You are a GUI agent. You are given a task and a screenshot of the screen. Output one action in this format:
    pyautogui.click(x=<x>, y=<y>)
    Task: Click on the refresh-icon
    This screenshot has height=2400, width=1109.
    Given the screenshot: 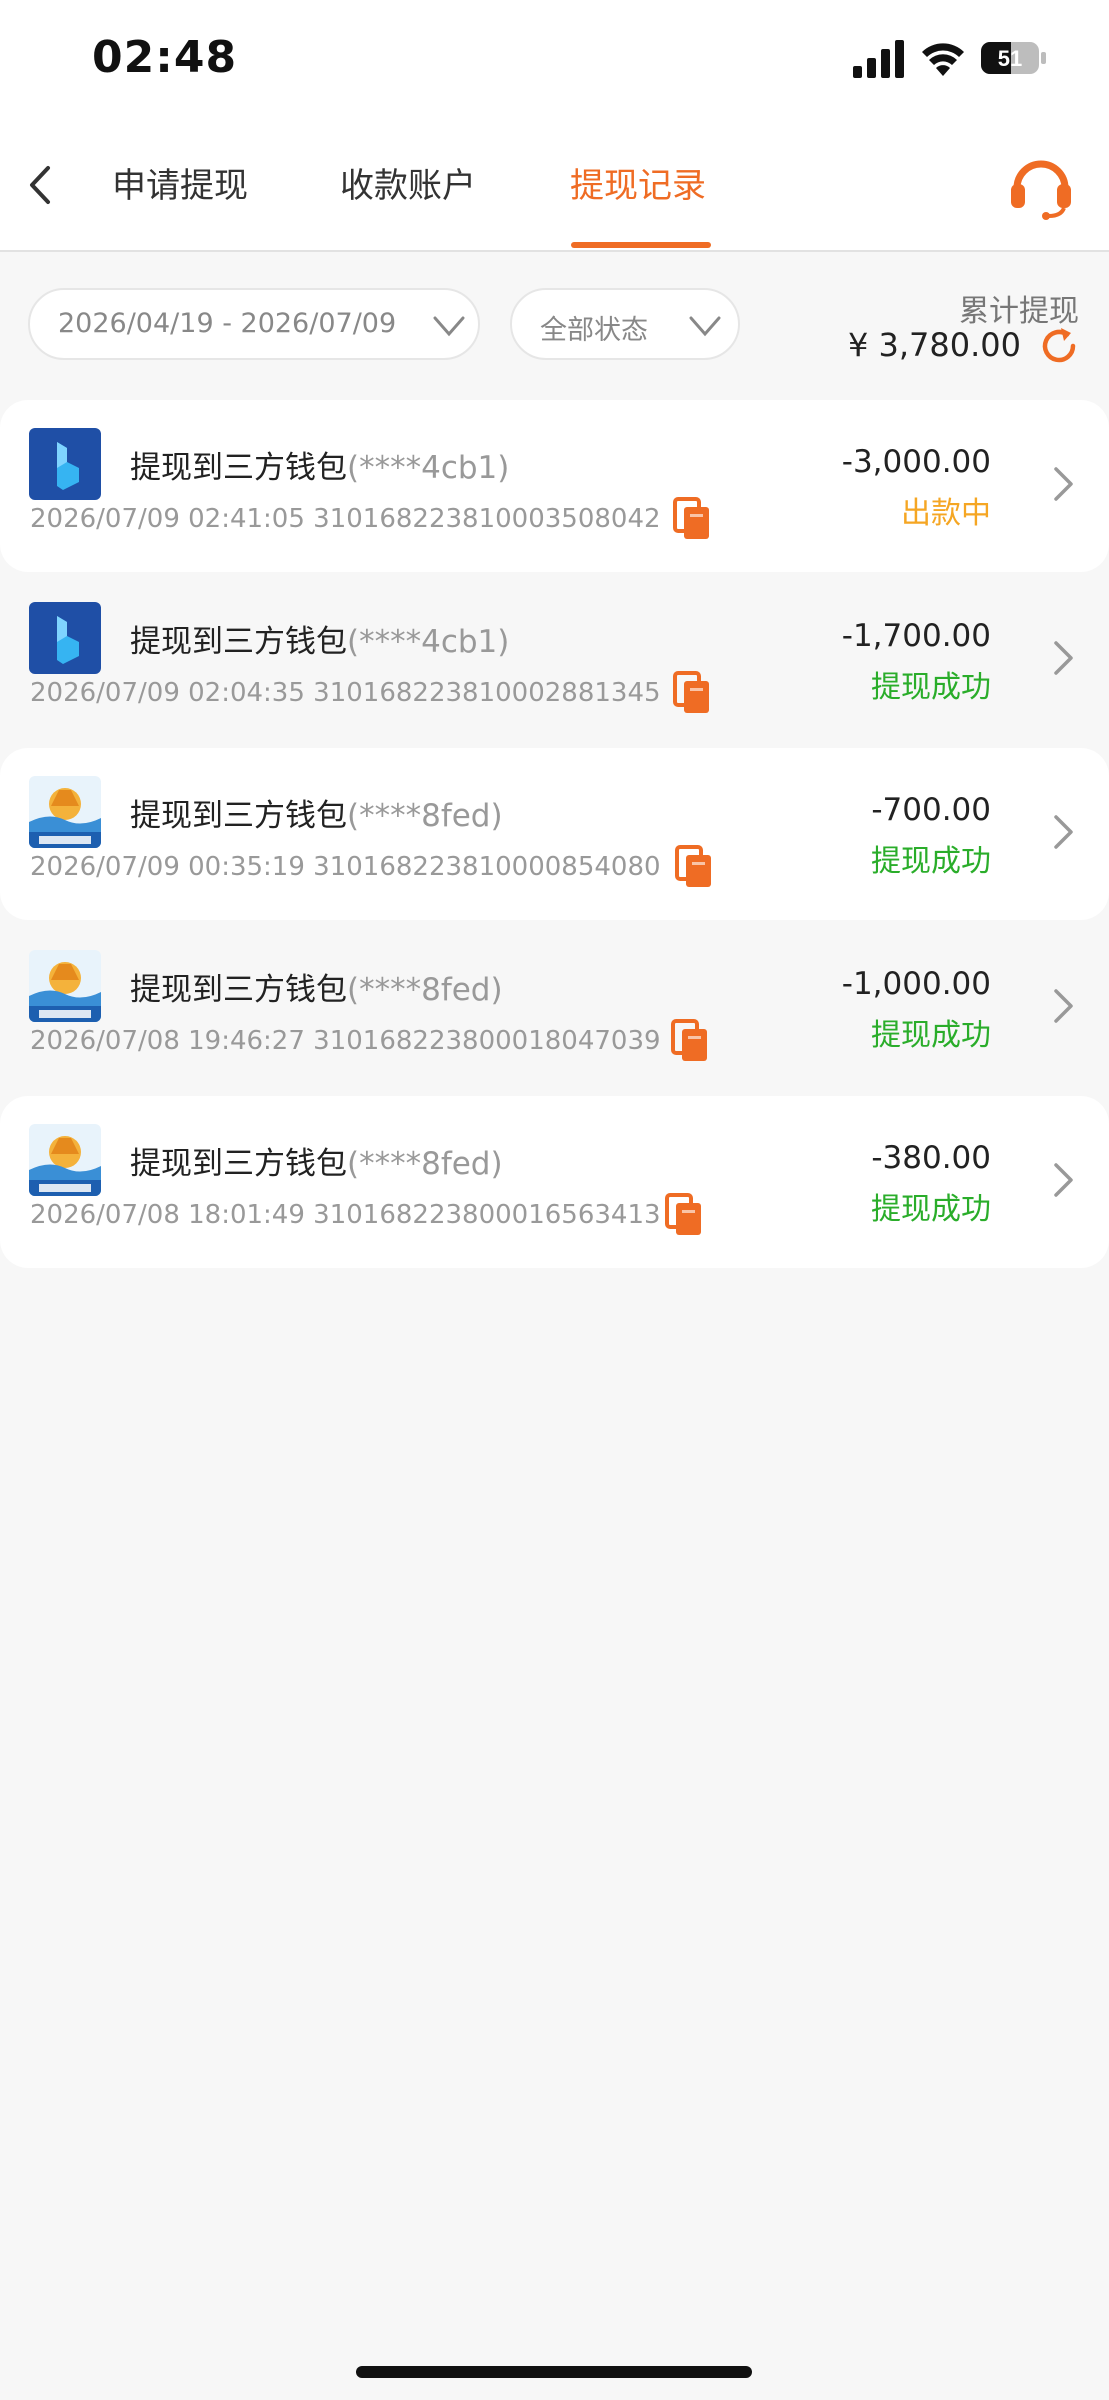 What is the action you would take?
    pyautogui.click(x=1059, y=346)
    